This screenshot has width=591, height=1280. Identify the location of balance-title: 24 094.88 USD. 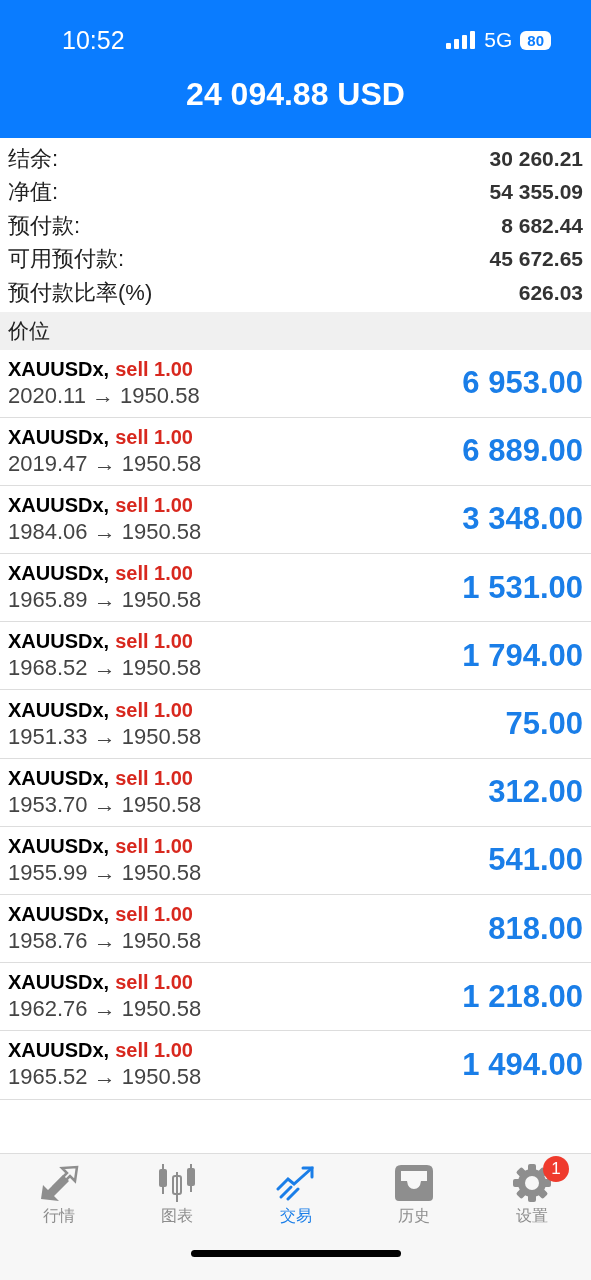
(295, 94).